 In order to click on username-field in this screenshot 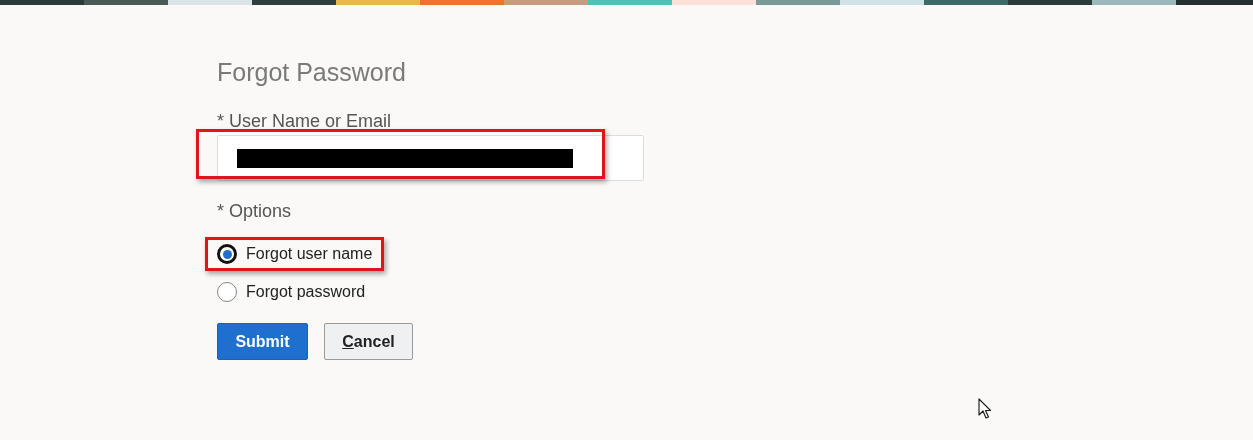, I will do `click(430, 158)`.